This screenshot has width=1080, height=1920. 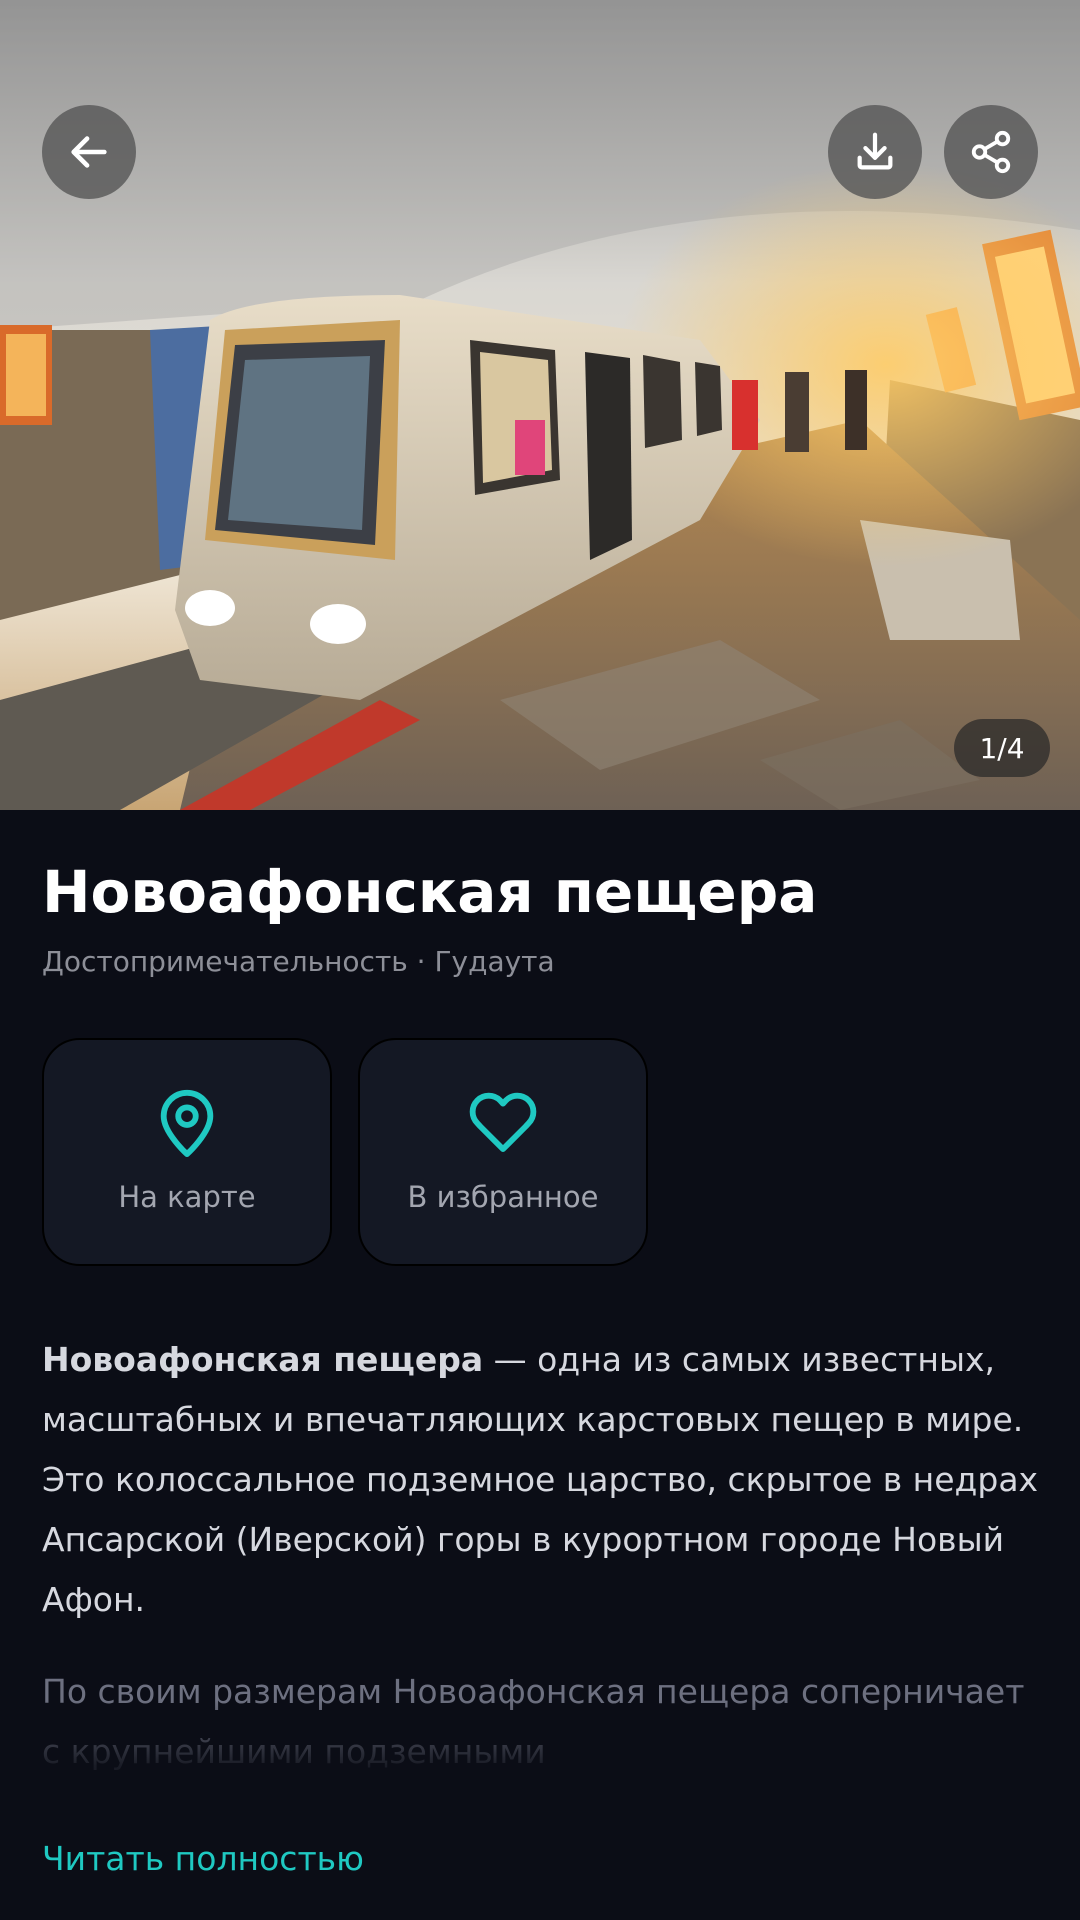 What do you see at coordinates (1002, 748) in the screenshot?
I see `photo-counter: 1/4` at bounding box center [1002, 748].